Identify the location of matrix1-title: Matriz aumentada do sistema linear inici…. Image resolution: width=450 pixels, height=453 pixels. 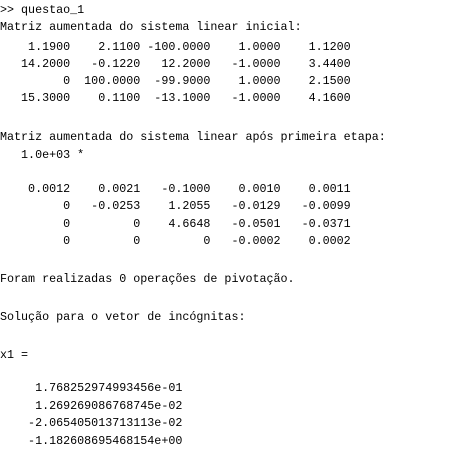
(151, 27).